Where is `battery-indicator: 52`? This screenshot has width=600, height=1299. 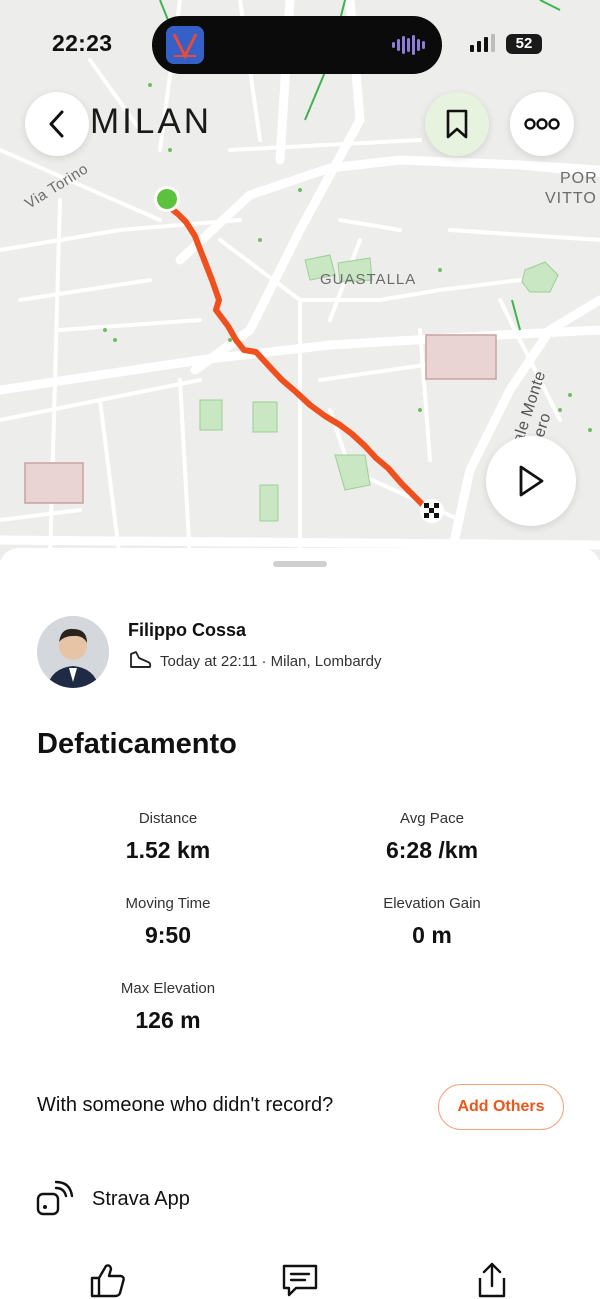
battery-indicator: 52 is located at coordinates (524, 44).